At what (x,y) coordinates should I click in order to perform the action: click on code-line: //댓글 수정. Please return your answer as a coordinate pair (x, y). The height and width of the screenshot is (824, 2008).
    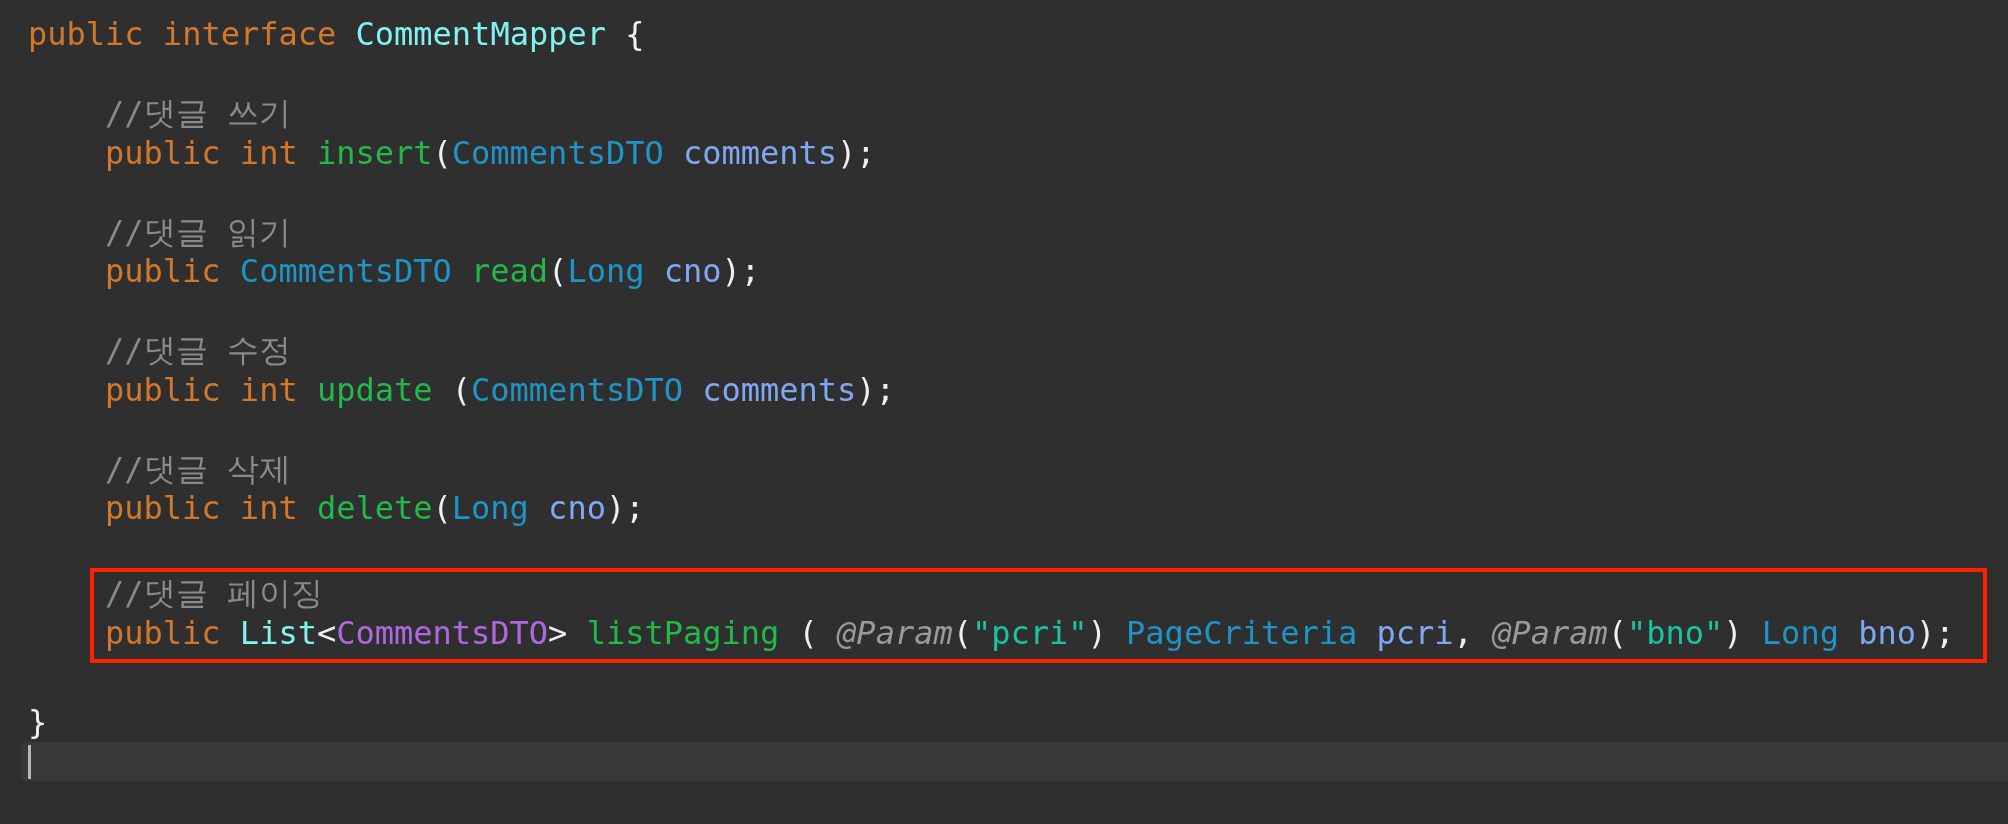
    Looking at the image, I should click on (198, 351).